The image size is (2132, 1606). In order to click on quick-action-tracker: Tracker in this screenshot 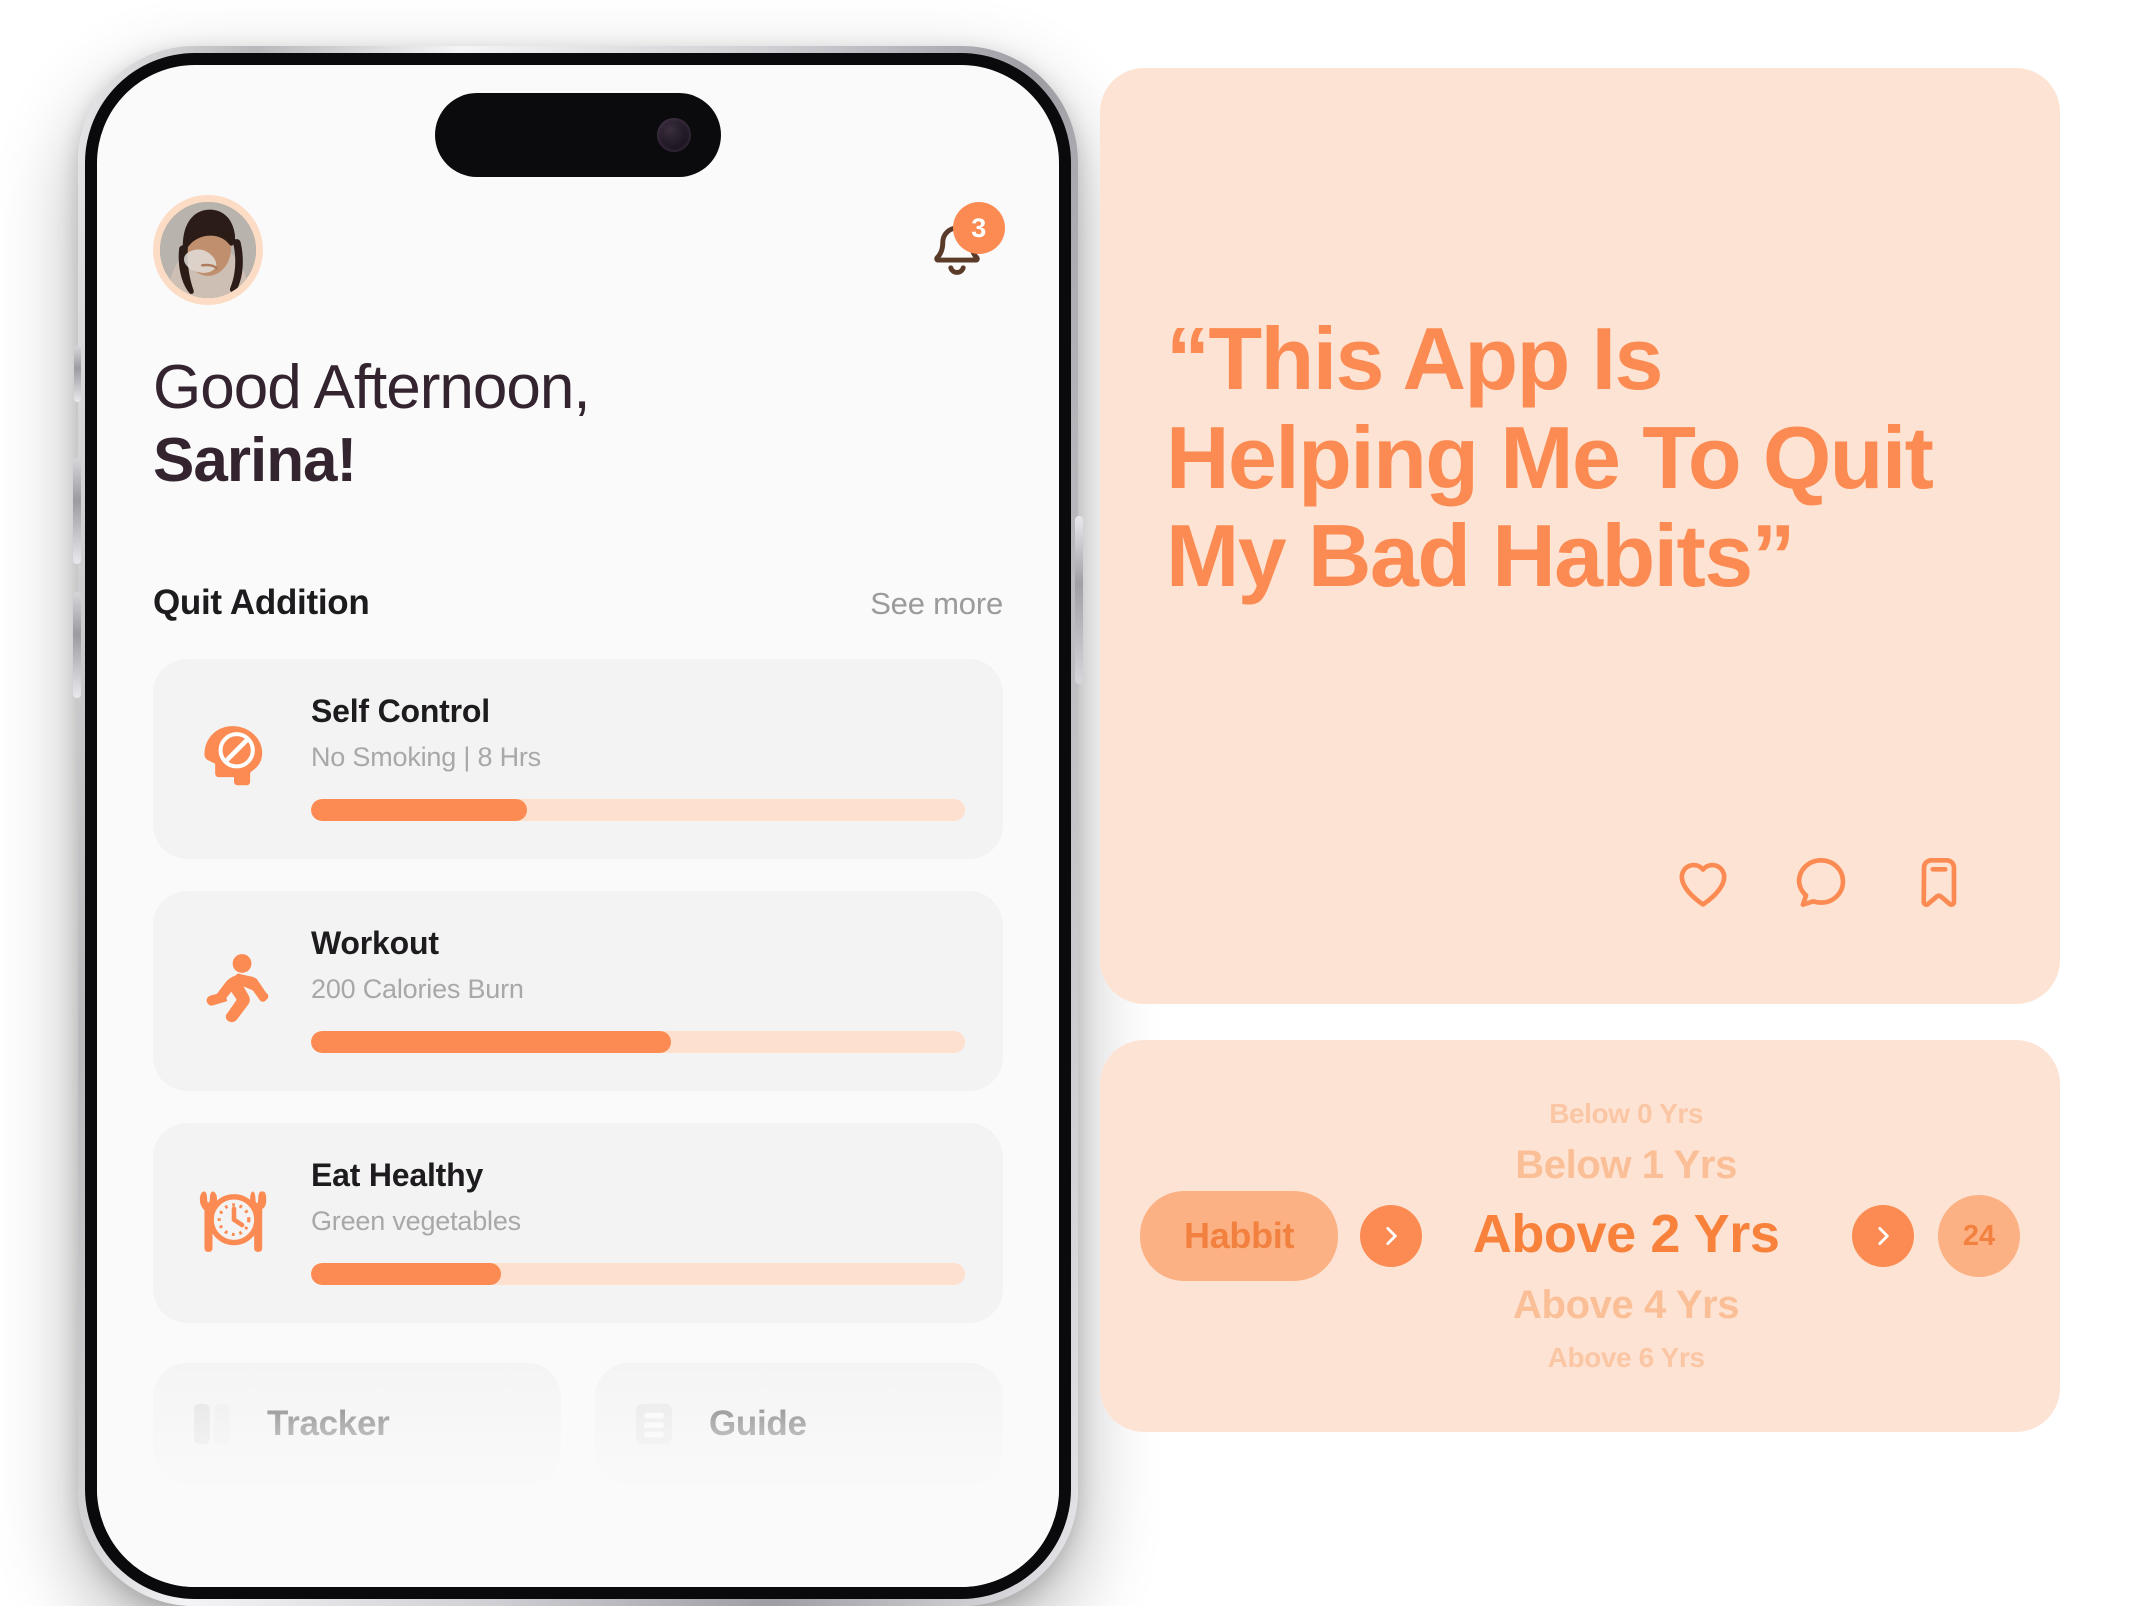, I will do `click(357, 1424)`.